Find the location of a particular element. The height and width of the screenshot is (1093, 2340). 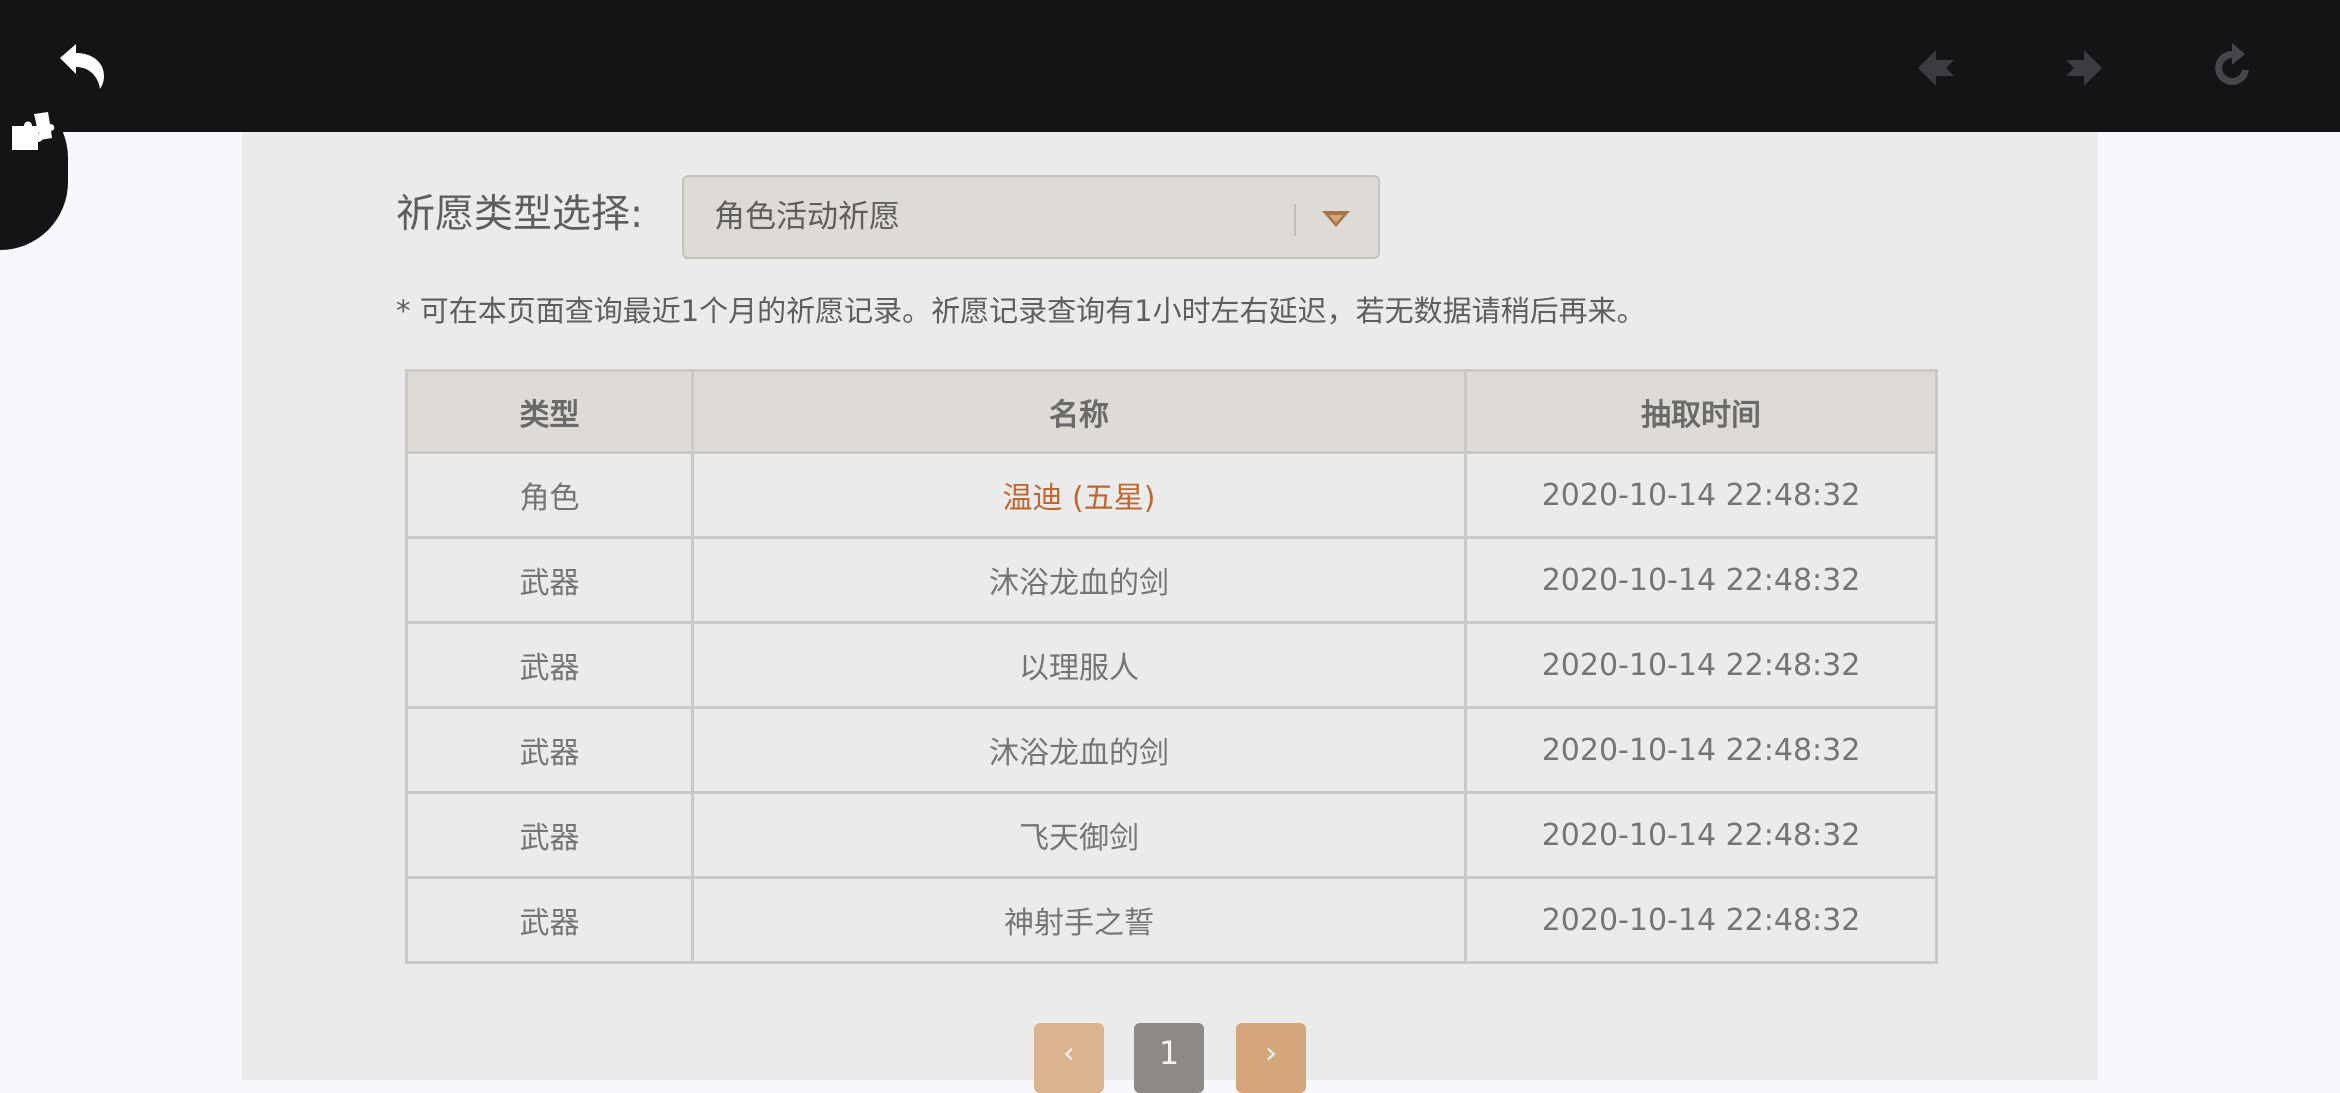

select-divider is located at coordinates (1295, 220).